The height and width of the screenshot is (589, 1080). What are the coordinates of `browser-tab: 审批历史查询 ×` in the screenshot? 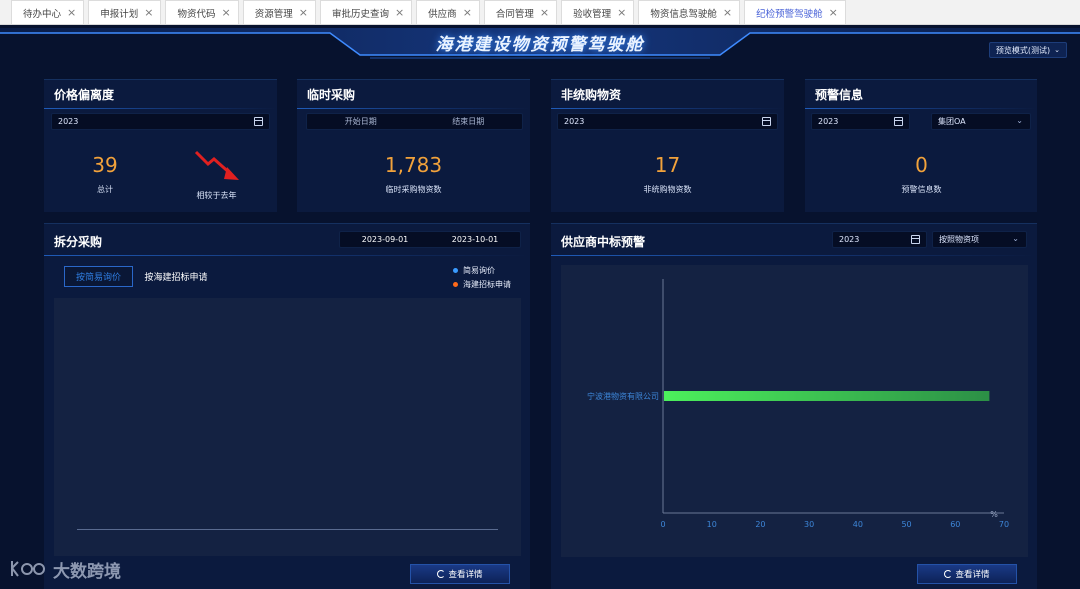 It's located at (366, 12).